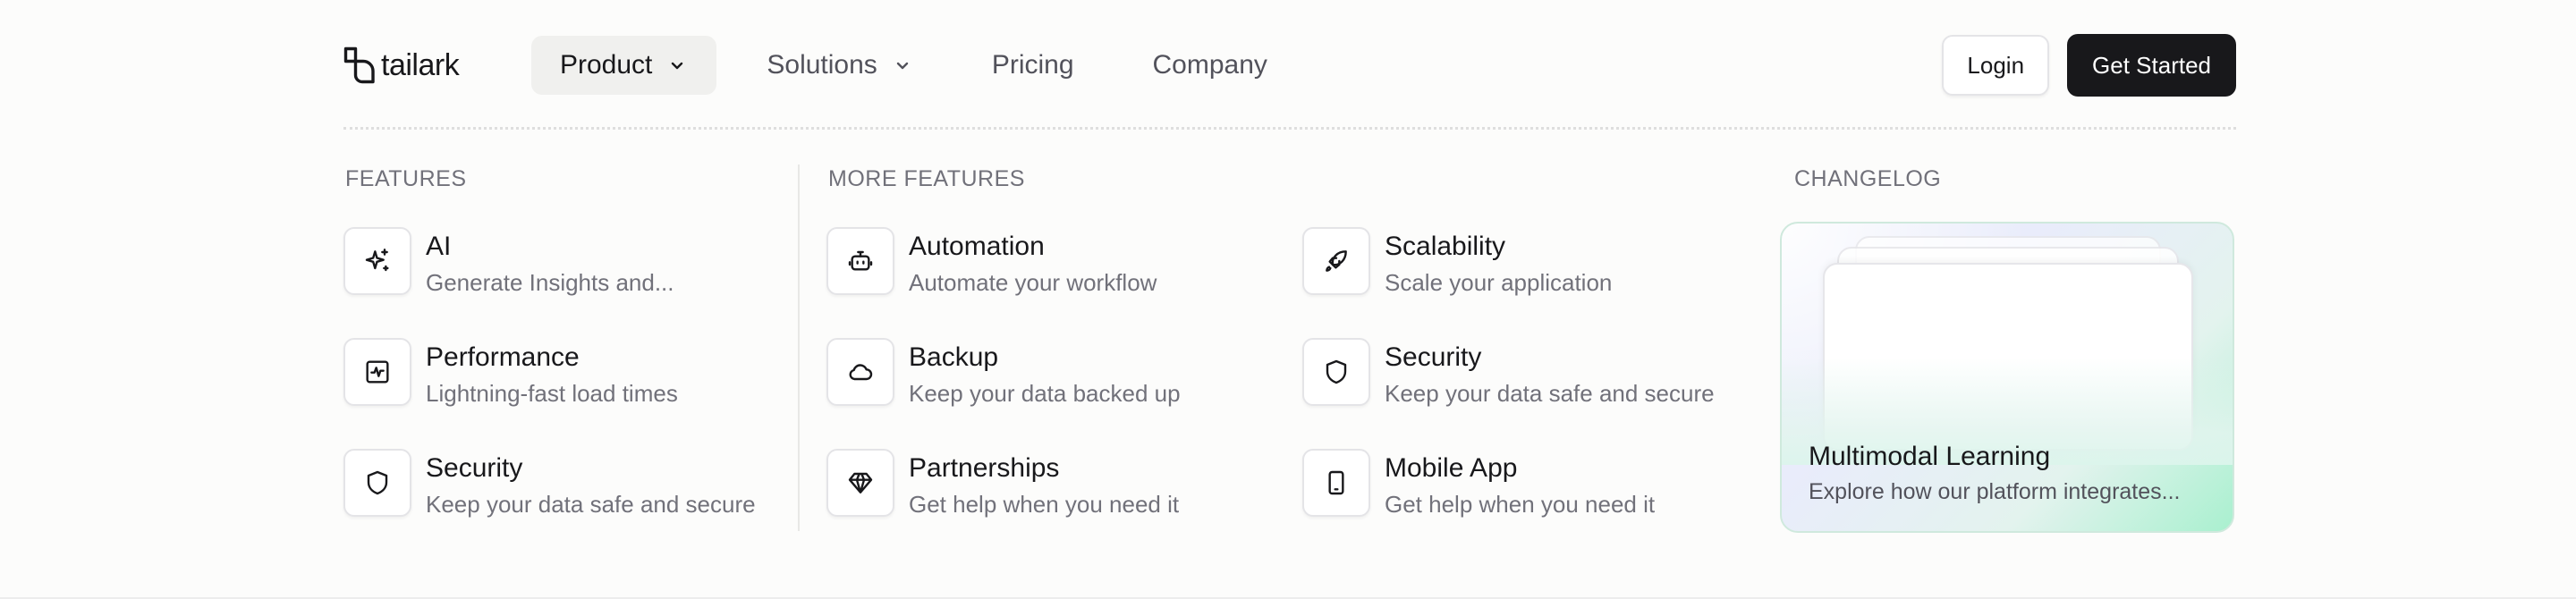 This screenshot has width=2576, height=599. I want to click on menu-item-security-more: Security Keep your data safe and secure, so click(1508, 373).